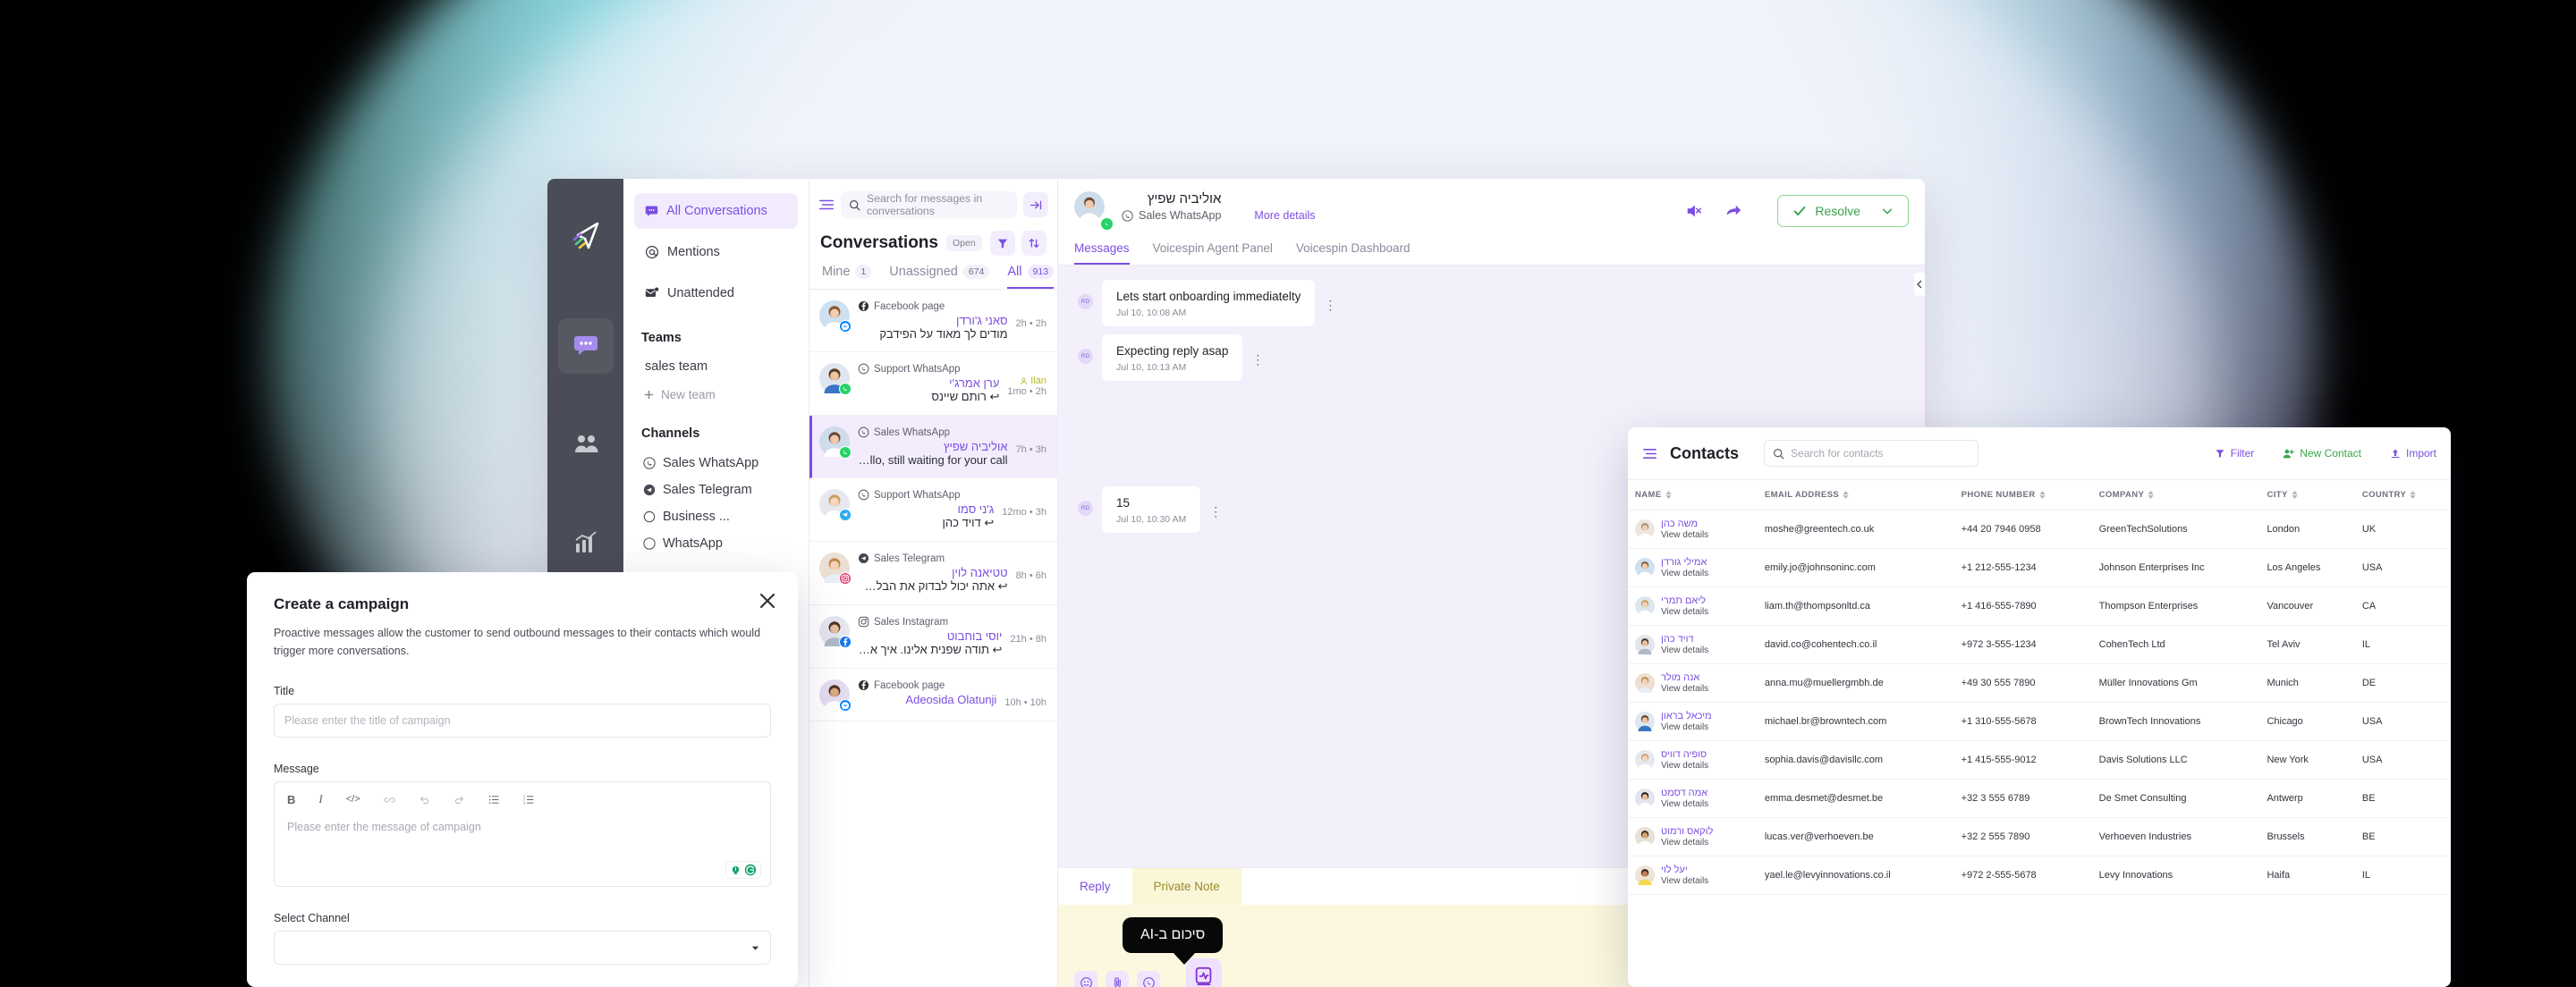 Image resolution: width=2576 pixels, height=987 pixels. Describe the element at coordinates (291, 799) in the screenshot. I see `bold-icon: B` at that location.